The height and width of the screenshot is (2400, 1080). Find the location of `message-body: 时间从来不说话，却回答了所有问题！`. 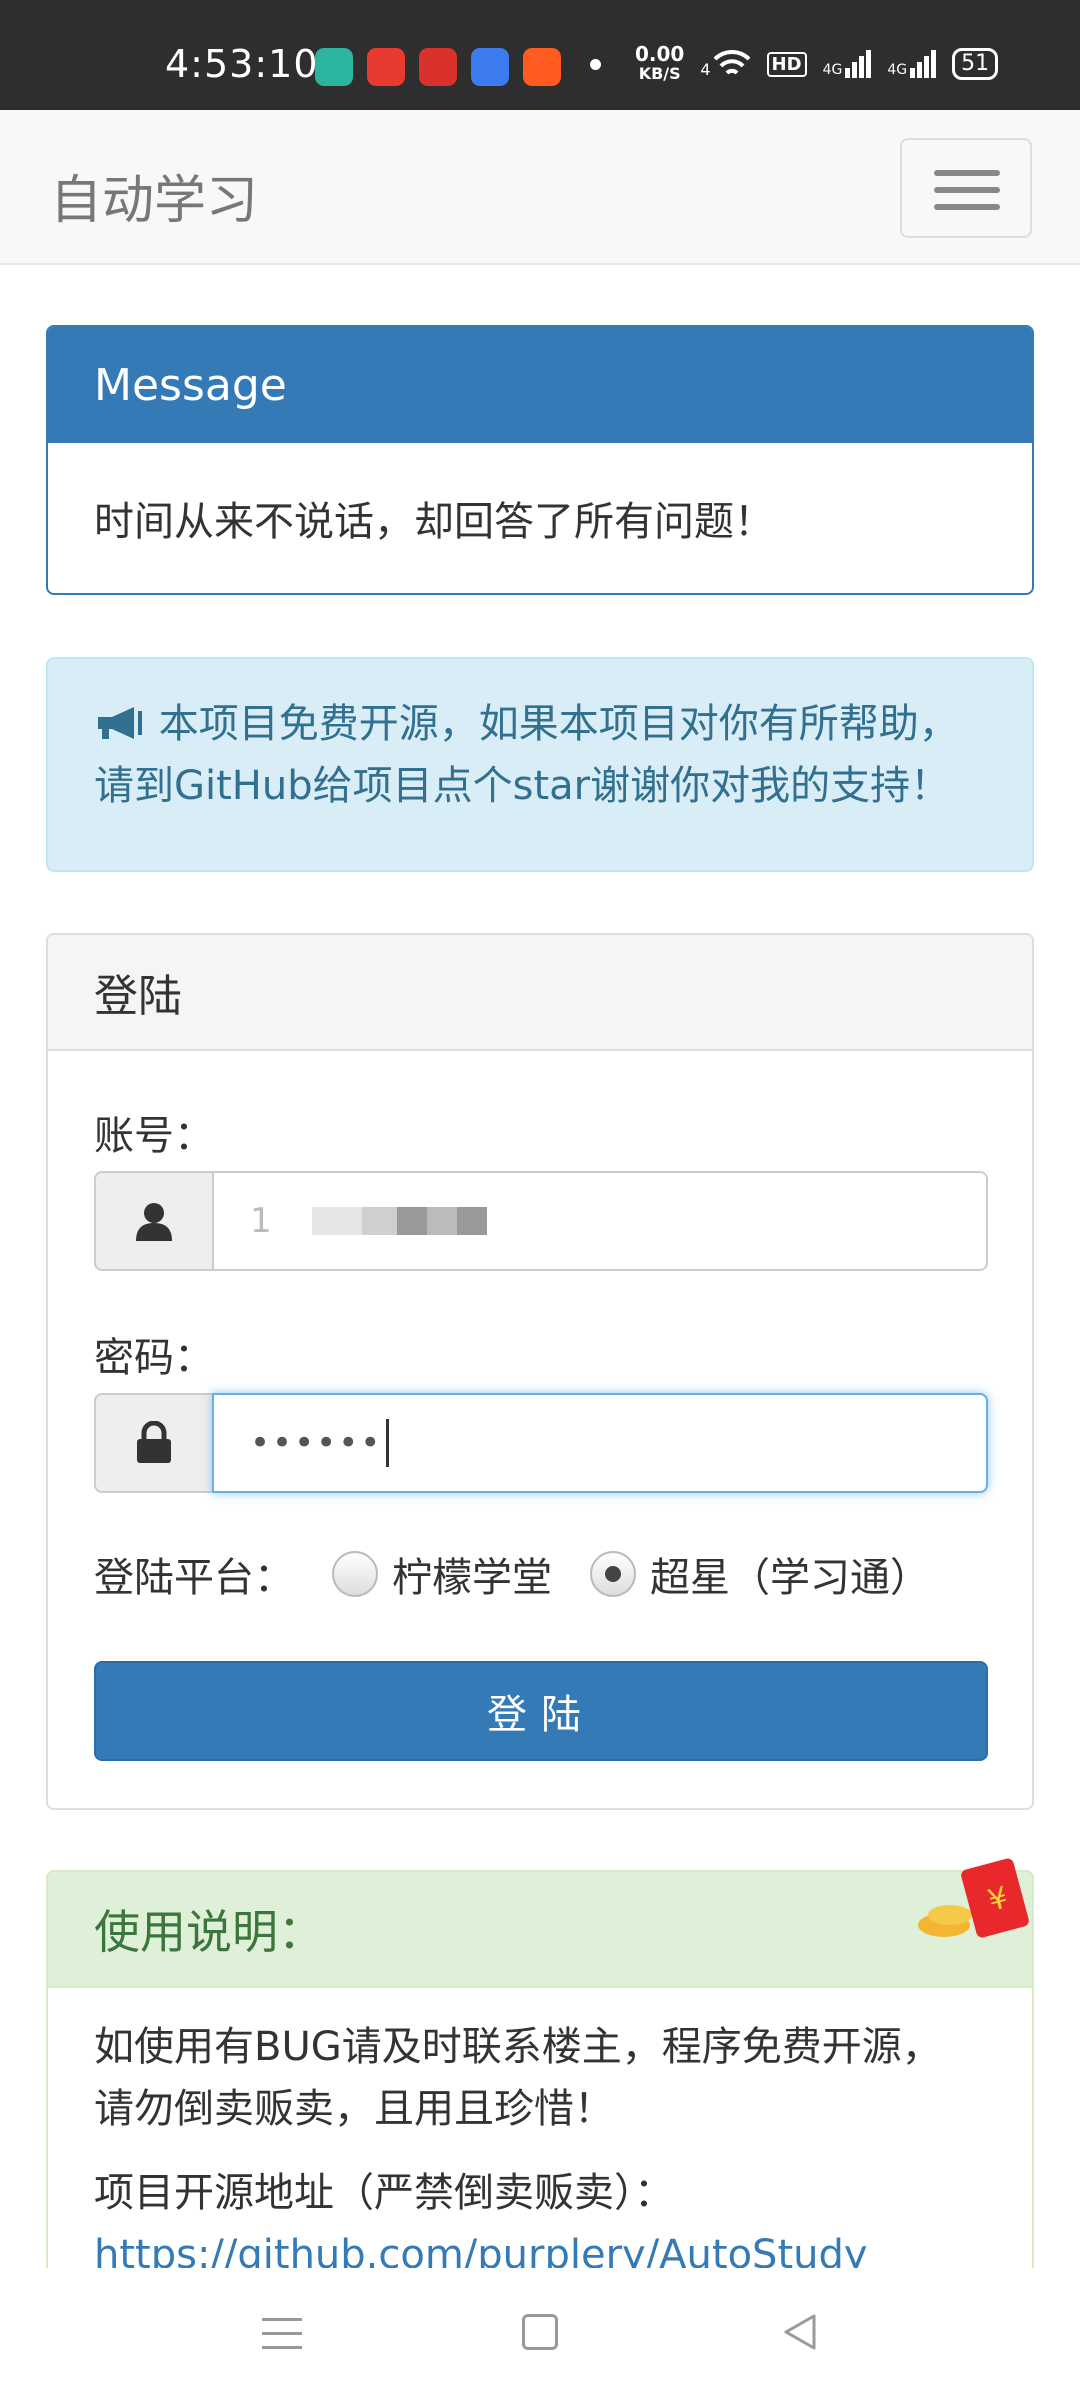

message-body: 时间从来不说话，却回答了所有问题！ is located at coordinates (434, 522).